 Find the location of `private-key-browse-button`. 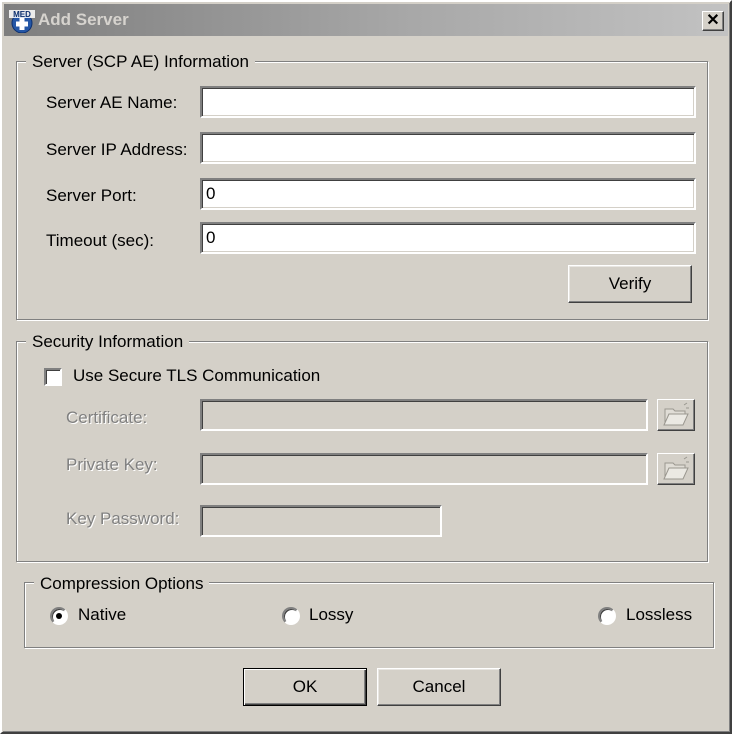

private-key-browse-button is located at coordinates (676, 469).